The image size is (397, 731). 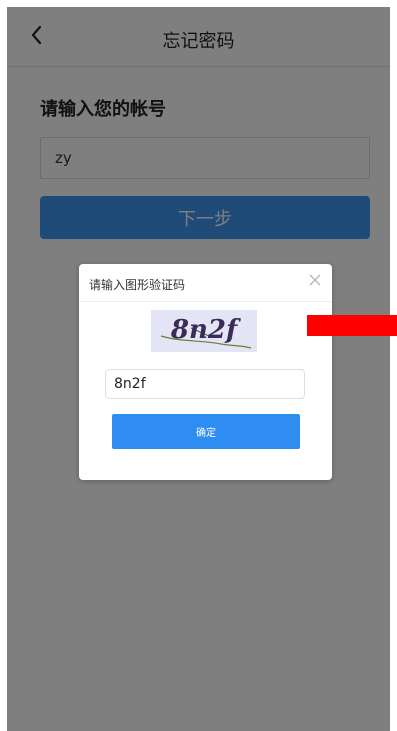 I want to click on close-icon, so click(x=315, y=280).